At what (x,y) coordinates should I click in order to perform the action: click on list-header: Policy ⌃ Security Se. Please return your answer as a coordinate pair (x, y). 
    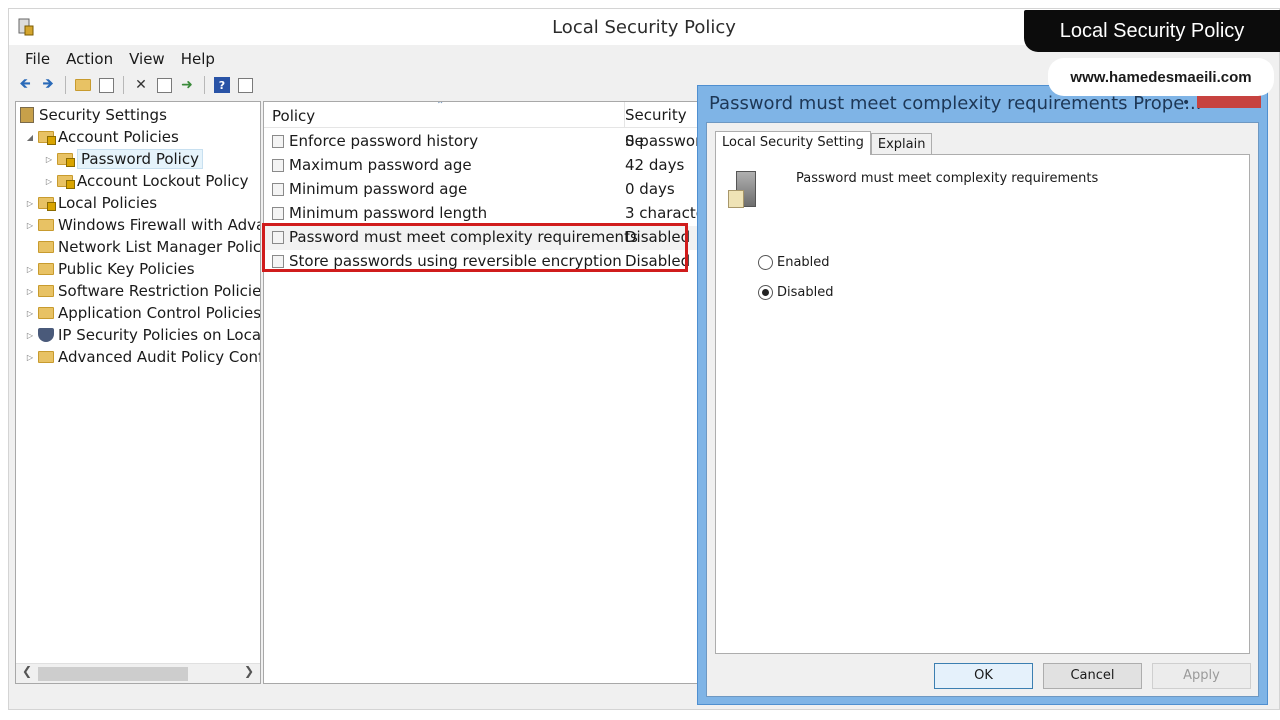
    Looking at the image, I should click on (483, 125).